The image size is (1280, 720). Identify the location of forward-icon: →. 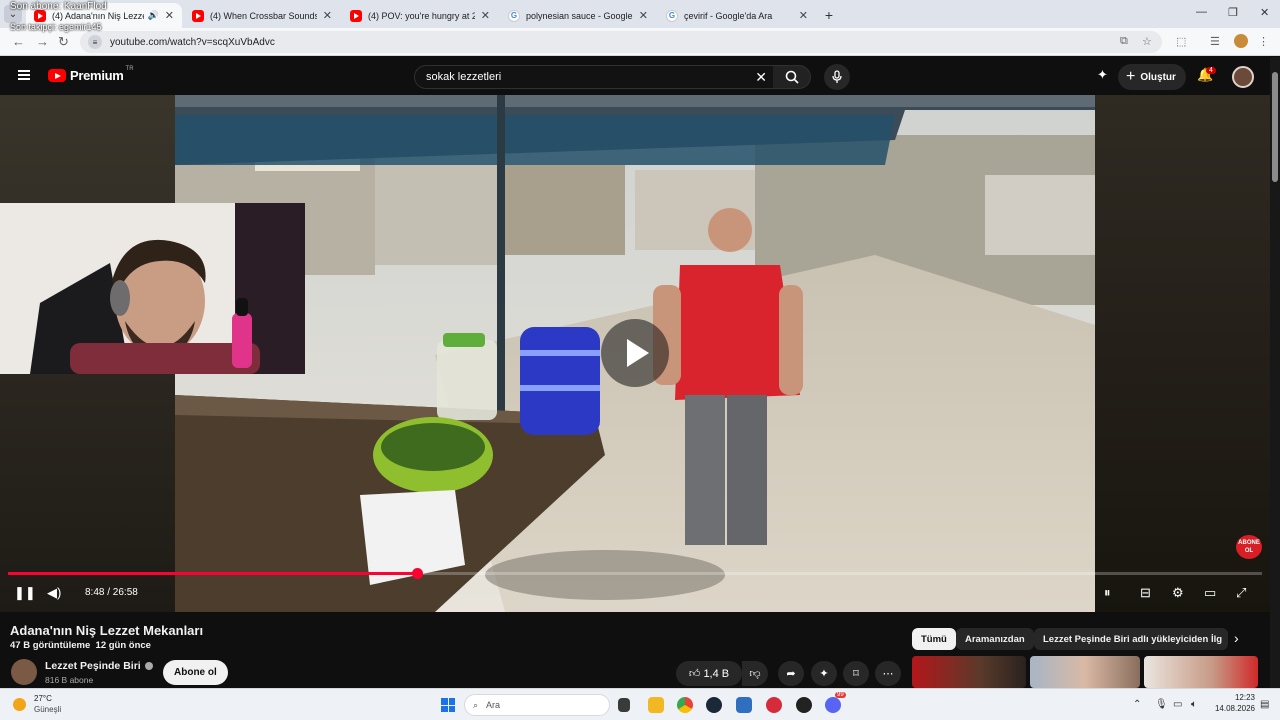
(42, 41).